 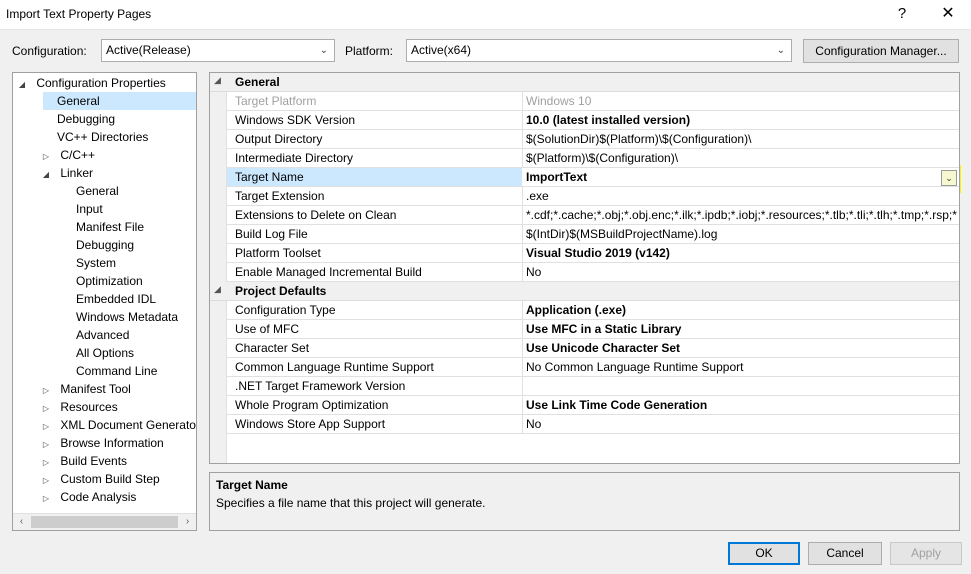 I want to click on category-label: General, so click(x=257, y=82).